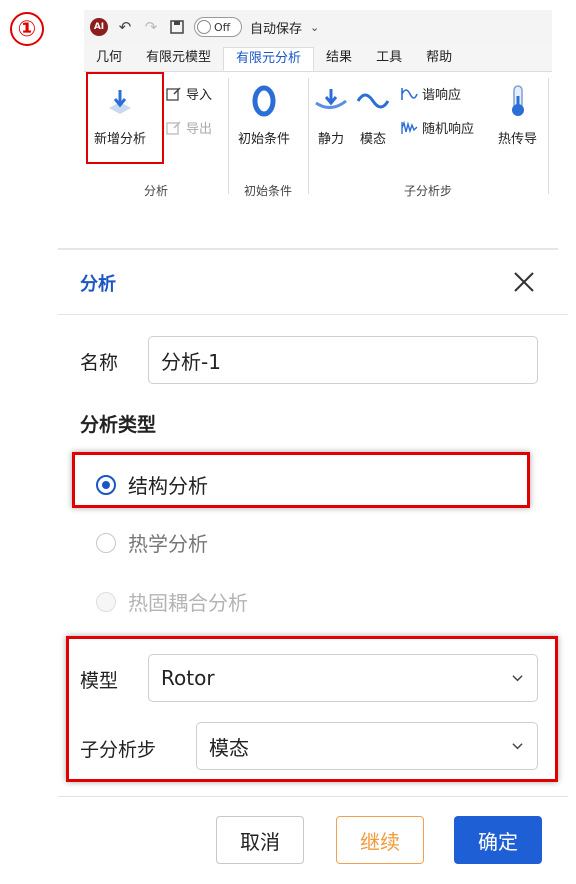 The height and width of the screenshot is (884, 576). I want to click on harmonic-icon, so click(409, 93).